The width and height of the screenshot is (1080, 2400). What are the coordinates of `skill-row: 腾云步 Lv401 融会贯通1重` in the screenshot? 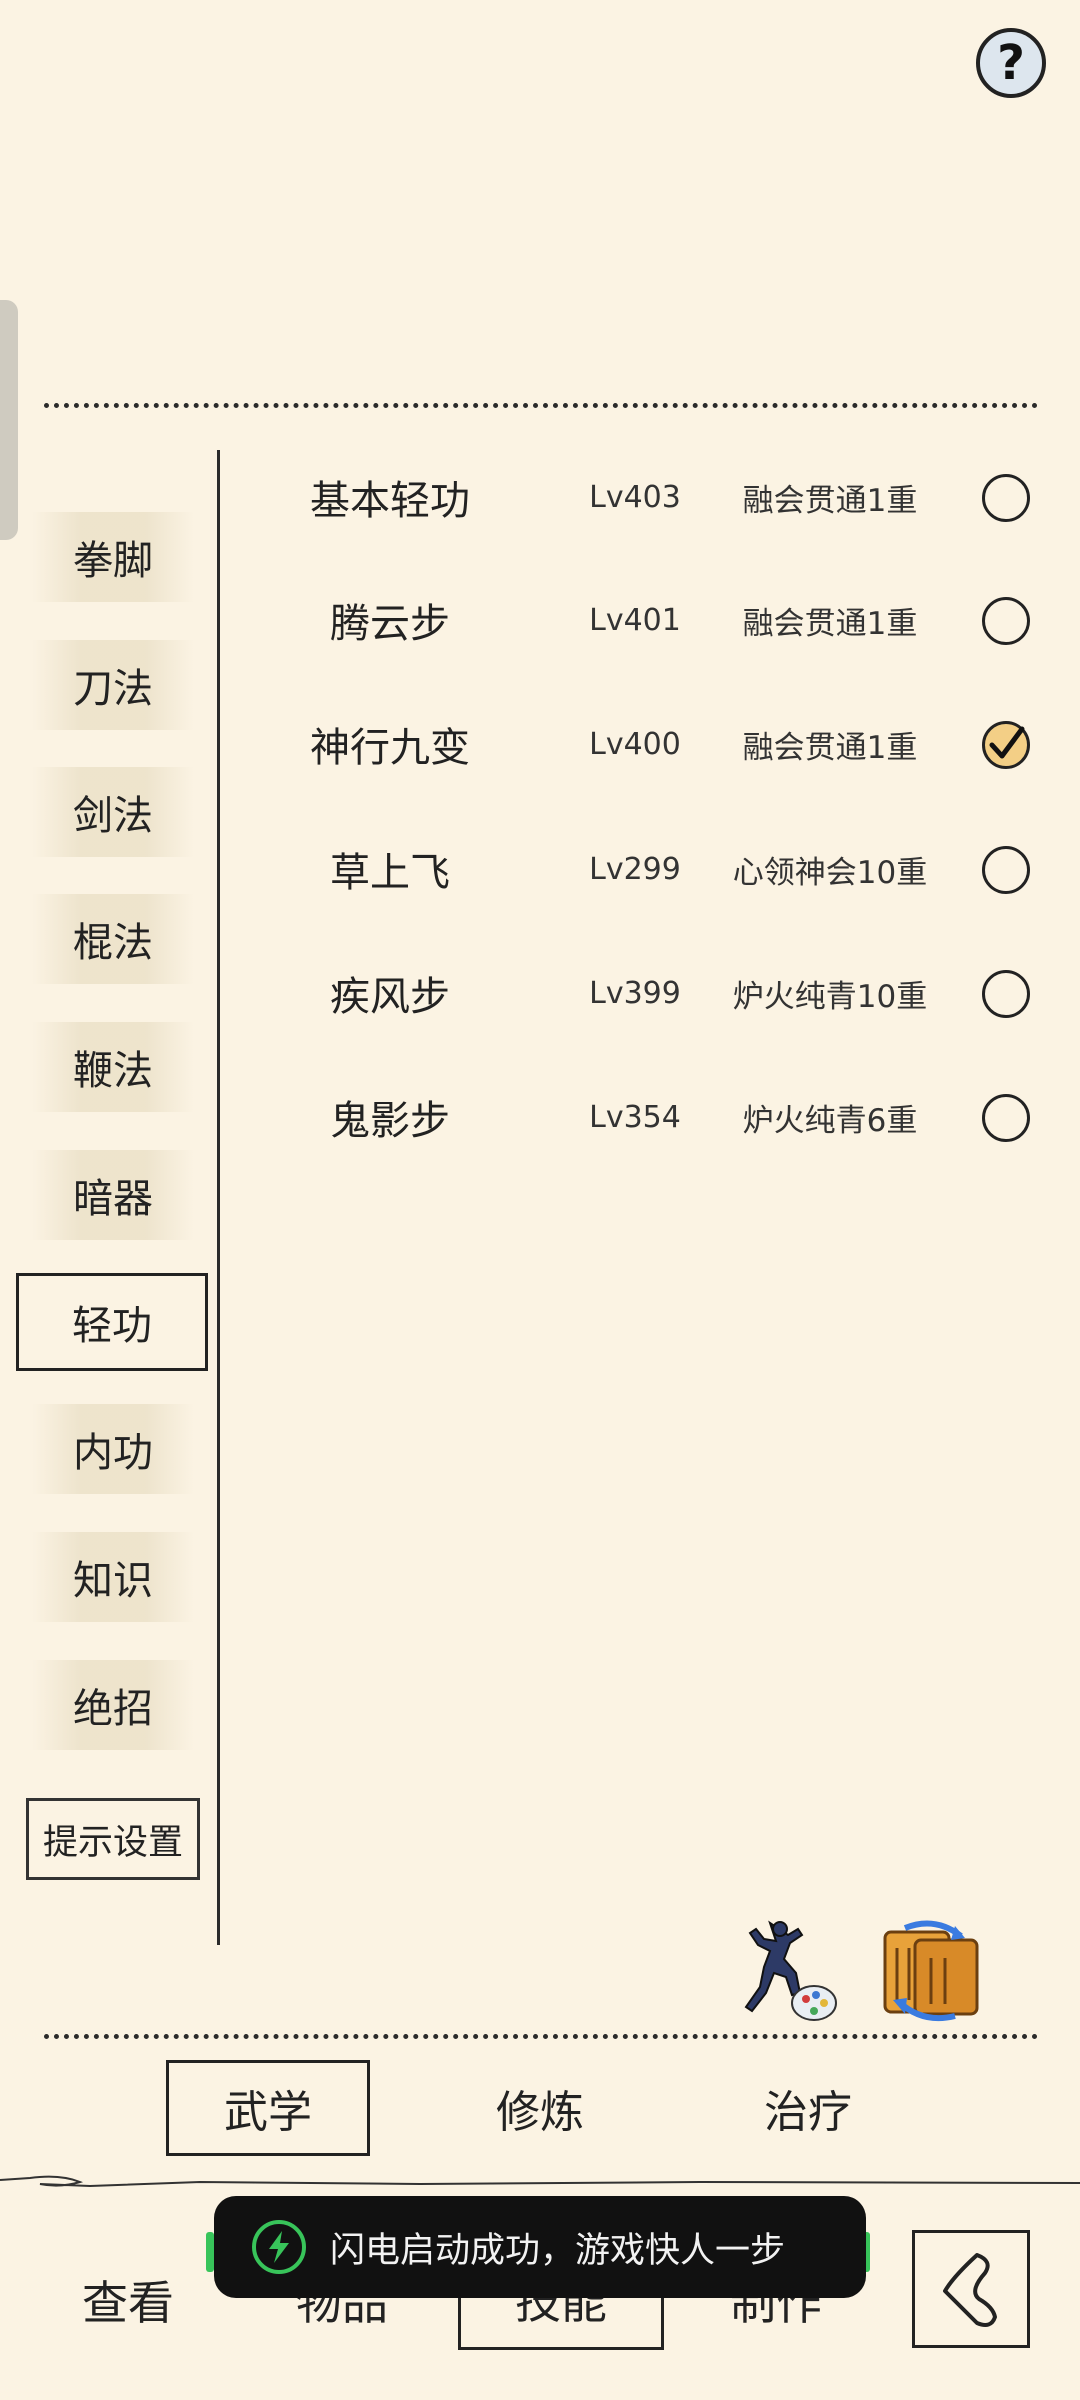 It's located at (640, 620).